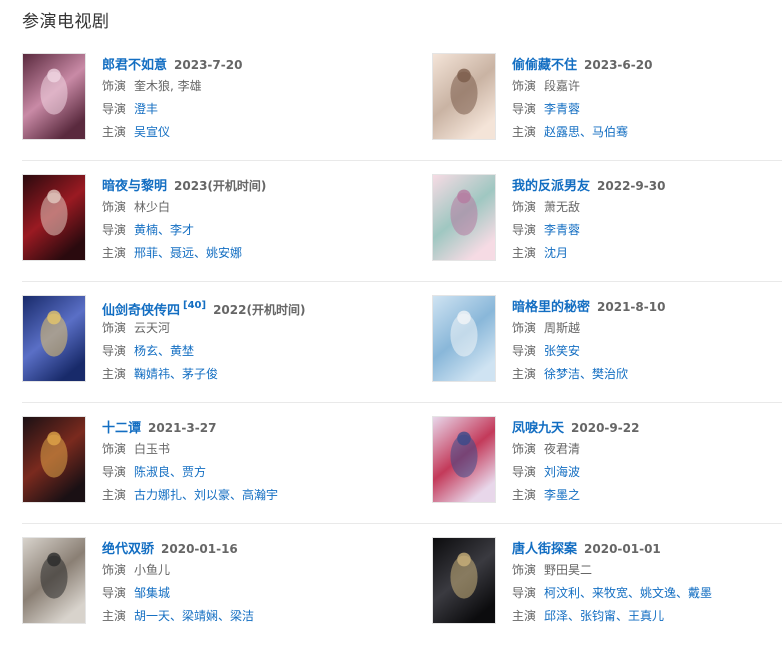 This screenshot has width=782, height=645. I want to click on director-value: 张笑安, so click(562, 351).